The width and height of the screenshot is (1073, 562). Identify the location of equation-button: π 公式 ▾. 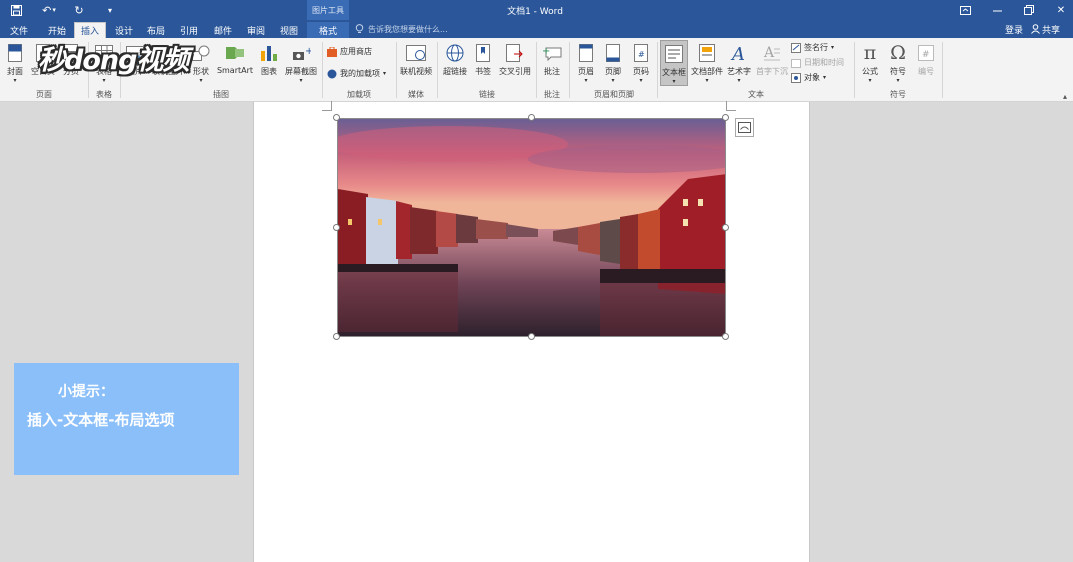
(870, 62).